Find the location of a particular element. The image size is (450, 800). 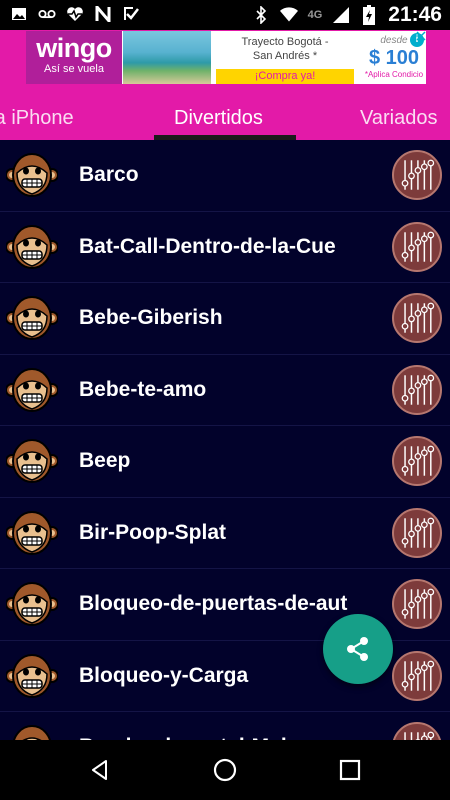

recents-icon is located at coordinates (350, 770).